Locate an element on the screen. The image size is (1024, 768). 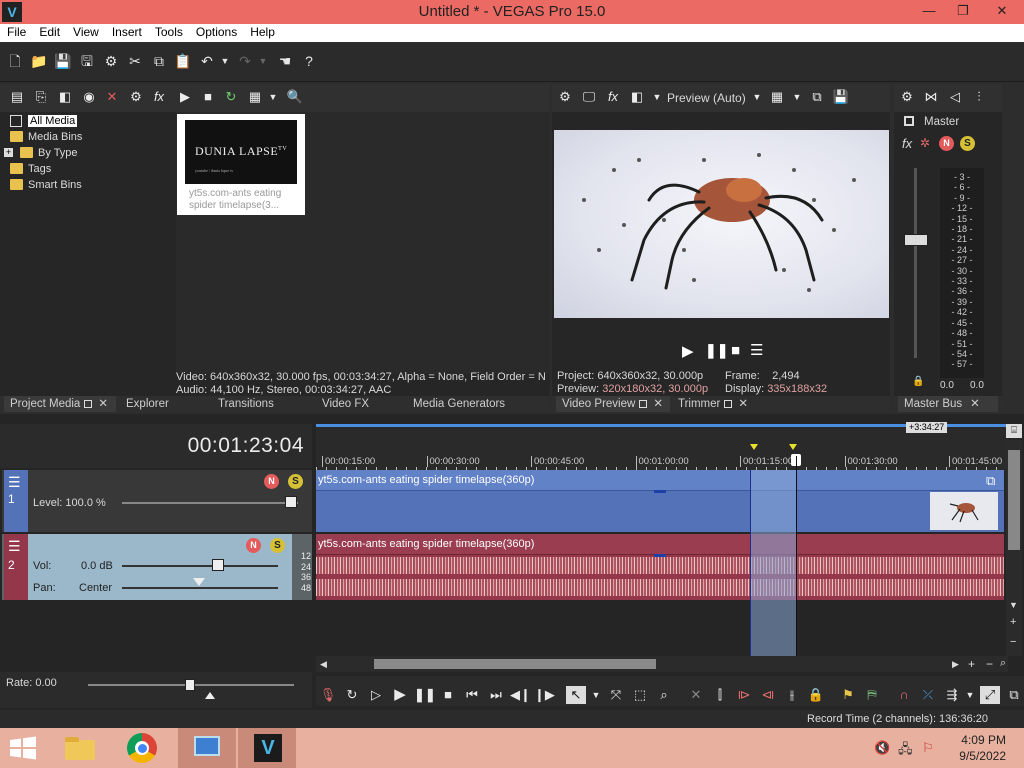
insert-region-icon: ⛿ is located at coordinates (872, 695).